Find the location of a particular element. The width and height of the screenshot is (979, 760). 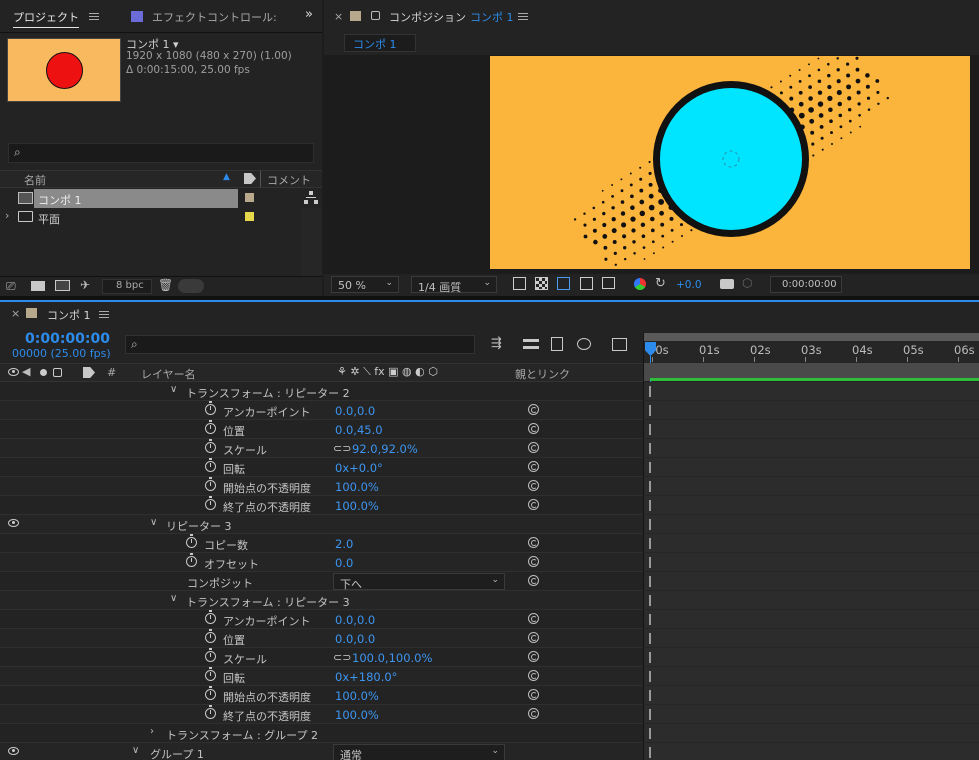

col-parent-link: 親とリンク is located at coordinates (542, 374).